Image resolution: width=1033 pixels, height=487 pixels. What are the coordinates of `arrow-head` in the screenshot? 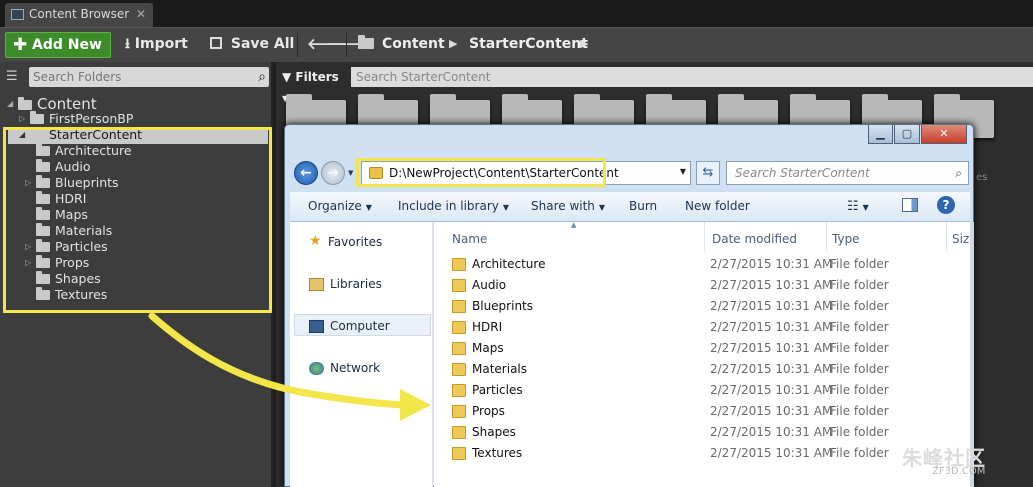 It's located at (415, 405).